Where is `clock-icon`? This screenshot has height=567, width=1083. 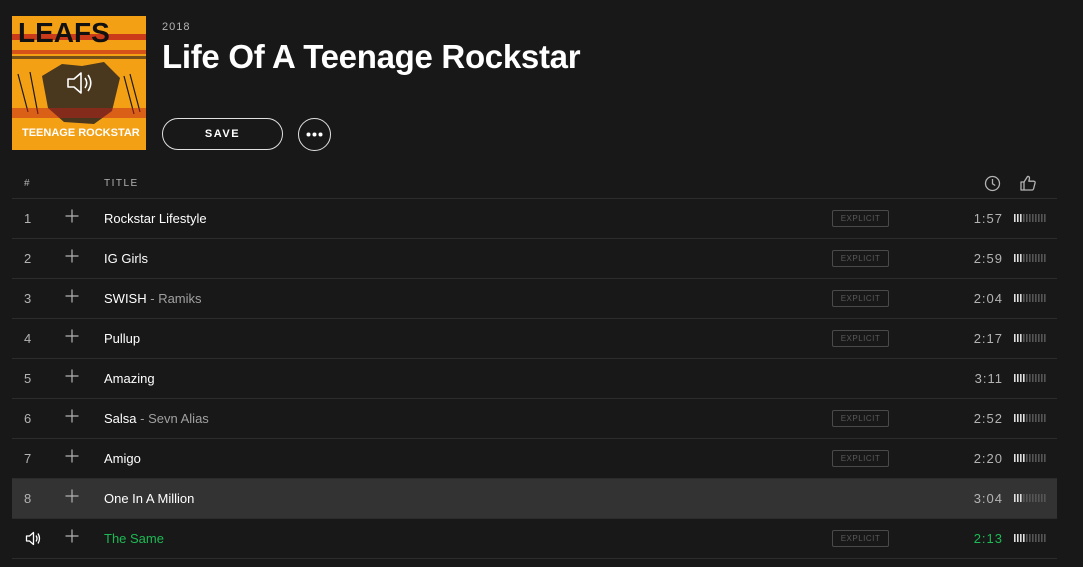 clock-icon is located at coordinates (992, 183).